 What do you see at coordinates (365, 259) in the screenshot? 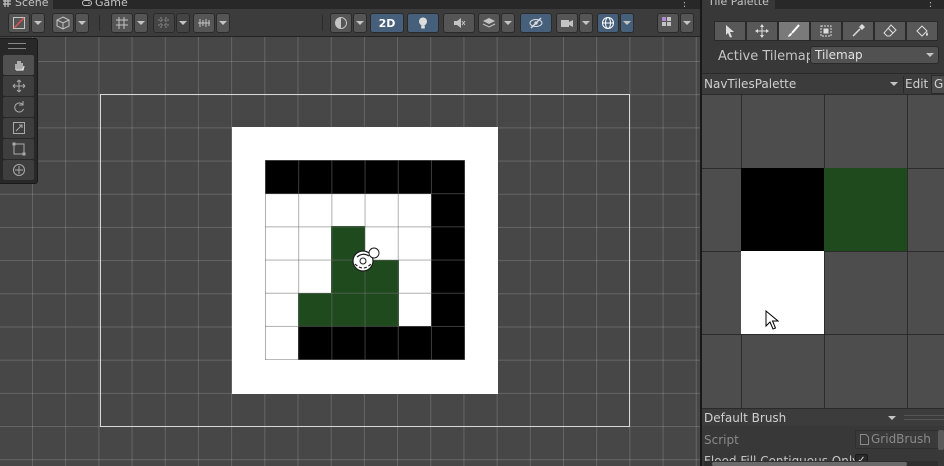
I see `player-sprite` at bounding box center [365, 259].